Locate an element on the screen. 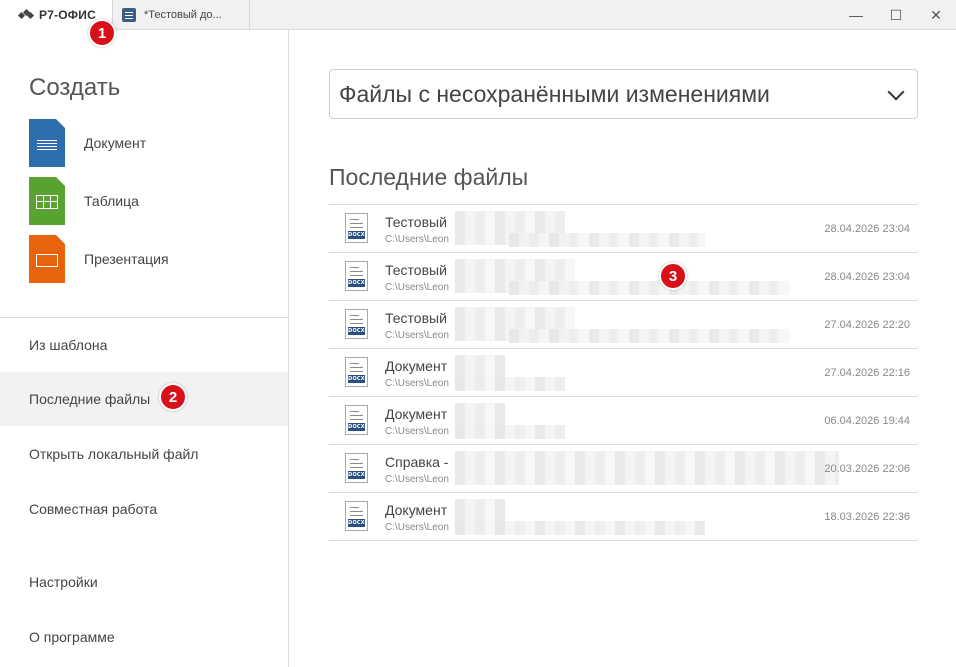  create-title: Создать is located at coordinates (75, 87).